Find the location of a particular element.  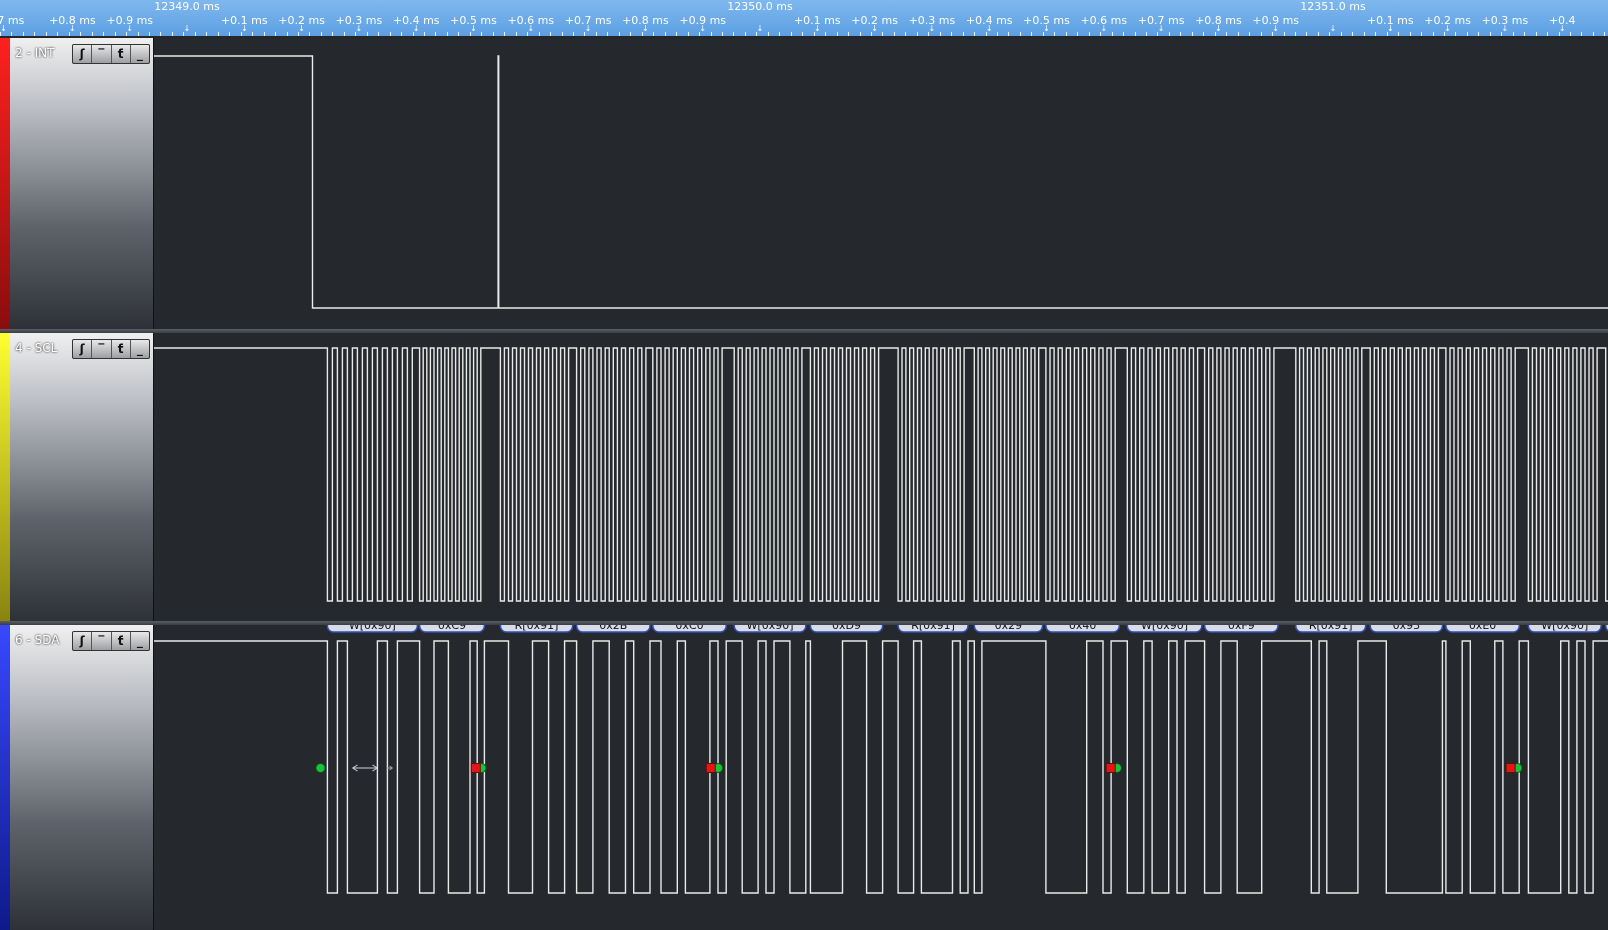

decoded-frame-pill: 0x40 is located at coordinates (1083, 629).